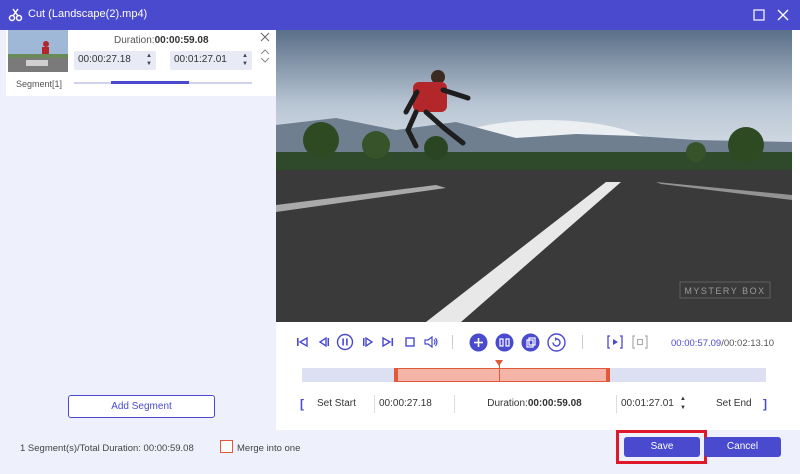  Describe the element at coordinates (344, 404) in the screenshot. I see `set-start-button: Set Start` at that location.